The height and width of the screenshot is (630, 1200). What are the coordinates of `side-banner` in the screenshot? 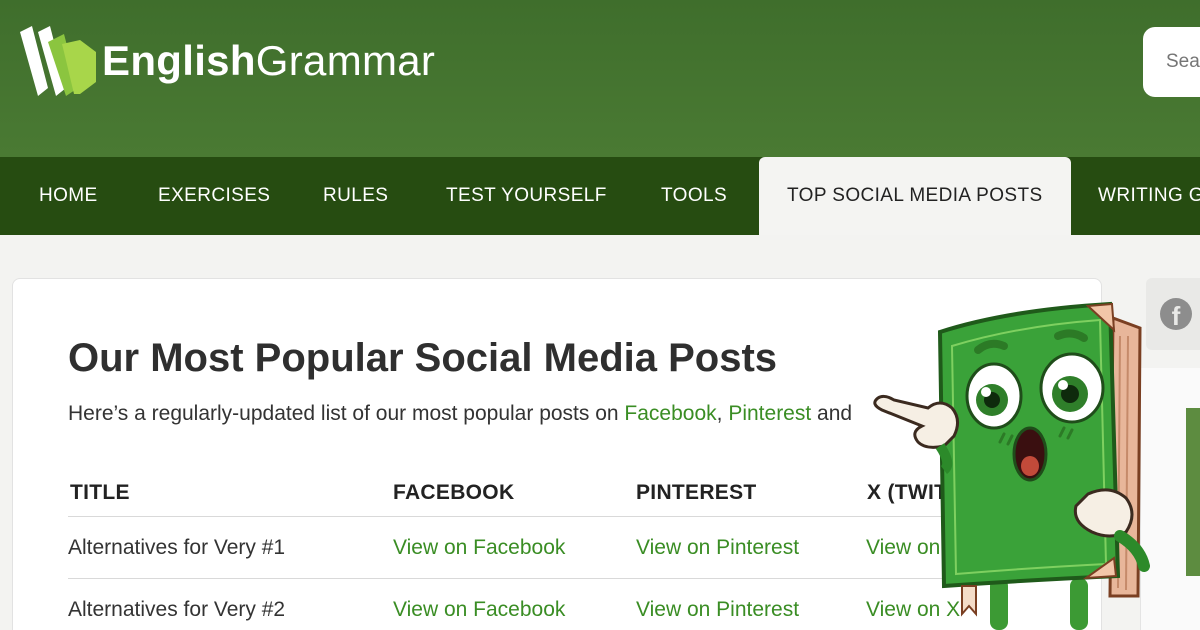 It's located at (1193, 492).